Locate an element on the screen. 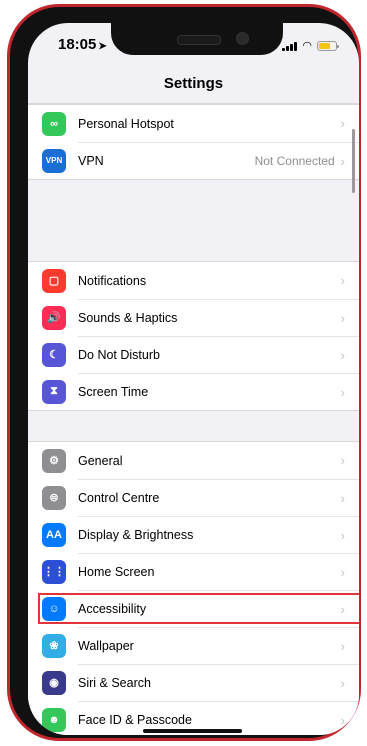 This screenshot has height=746, width=367. settings-row-general: ⚙ General › is located at coordinates (193, 460).